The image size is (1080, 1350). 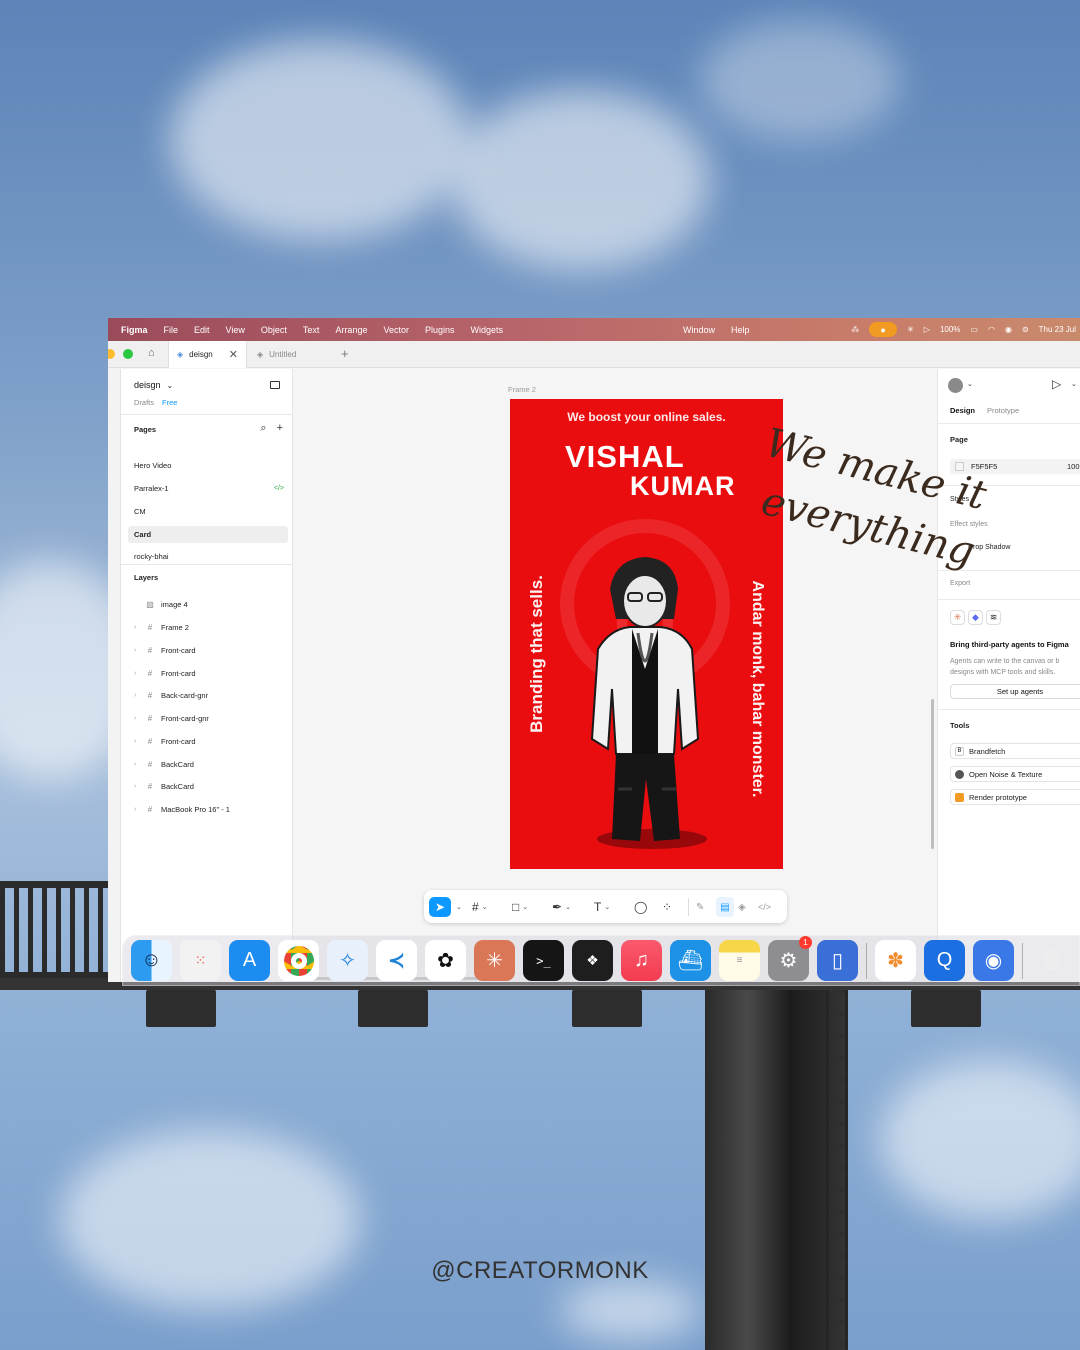 What do you see at coordinates (275, 385) in the screenshot?
I see `sidebar-toggle-icon` at bounding box center [275, 385].